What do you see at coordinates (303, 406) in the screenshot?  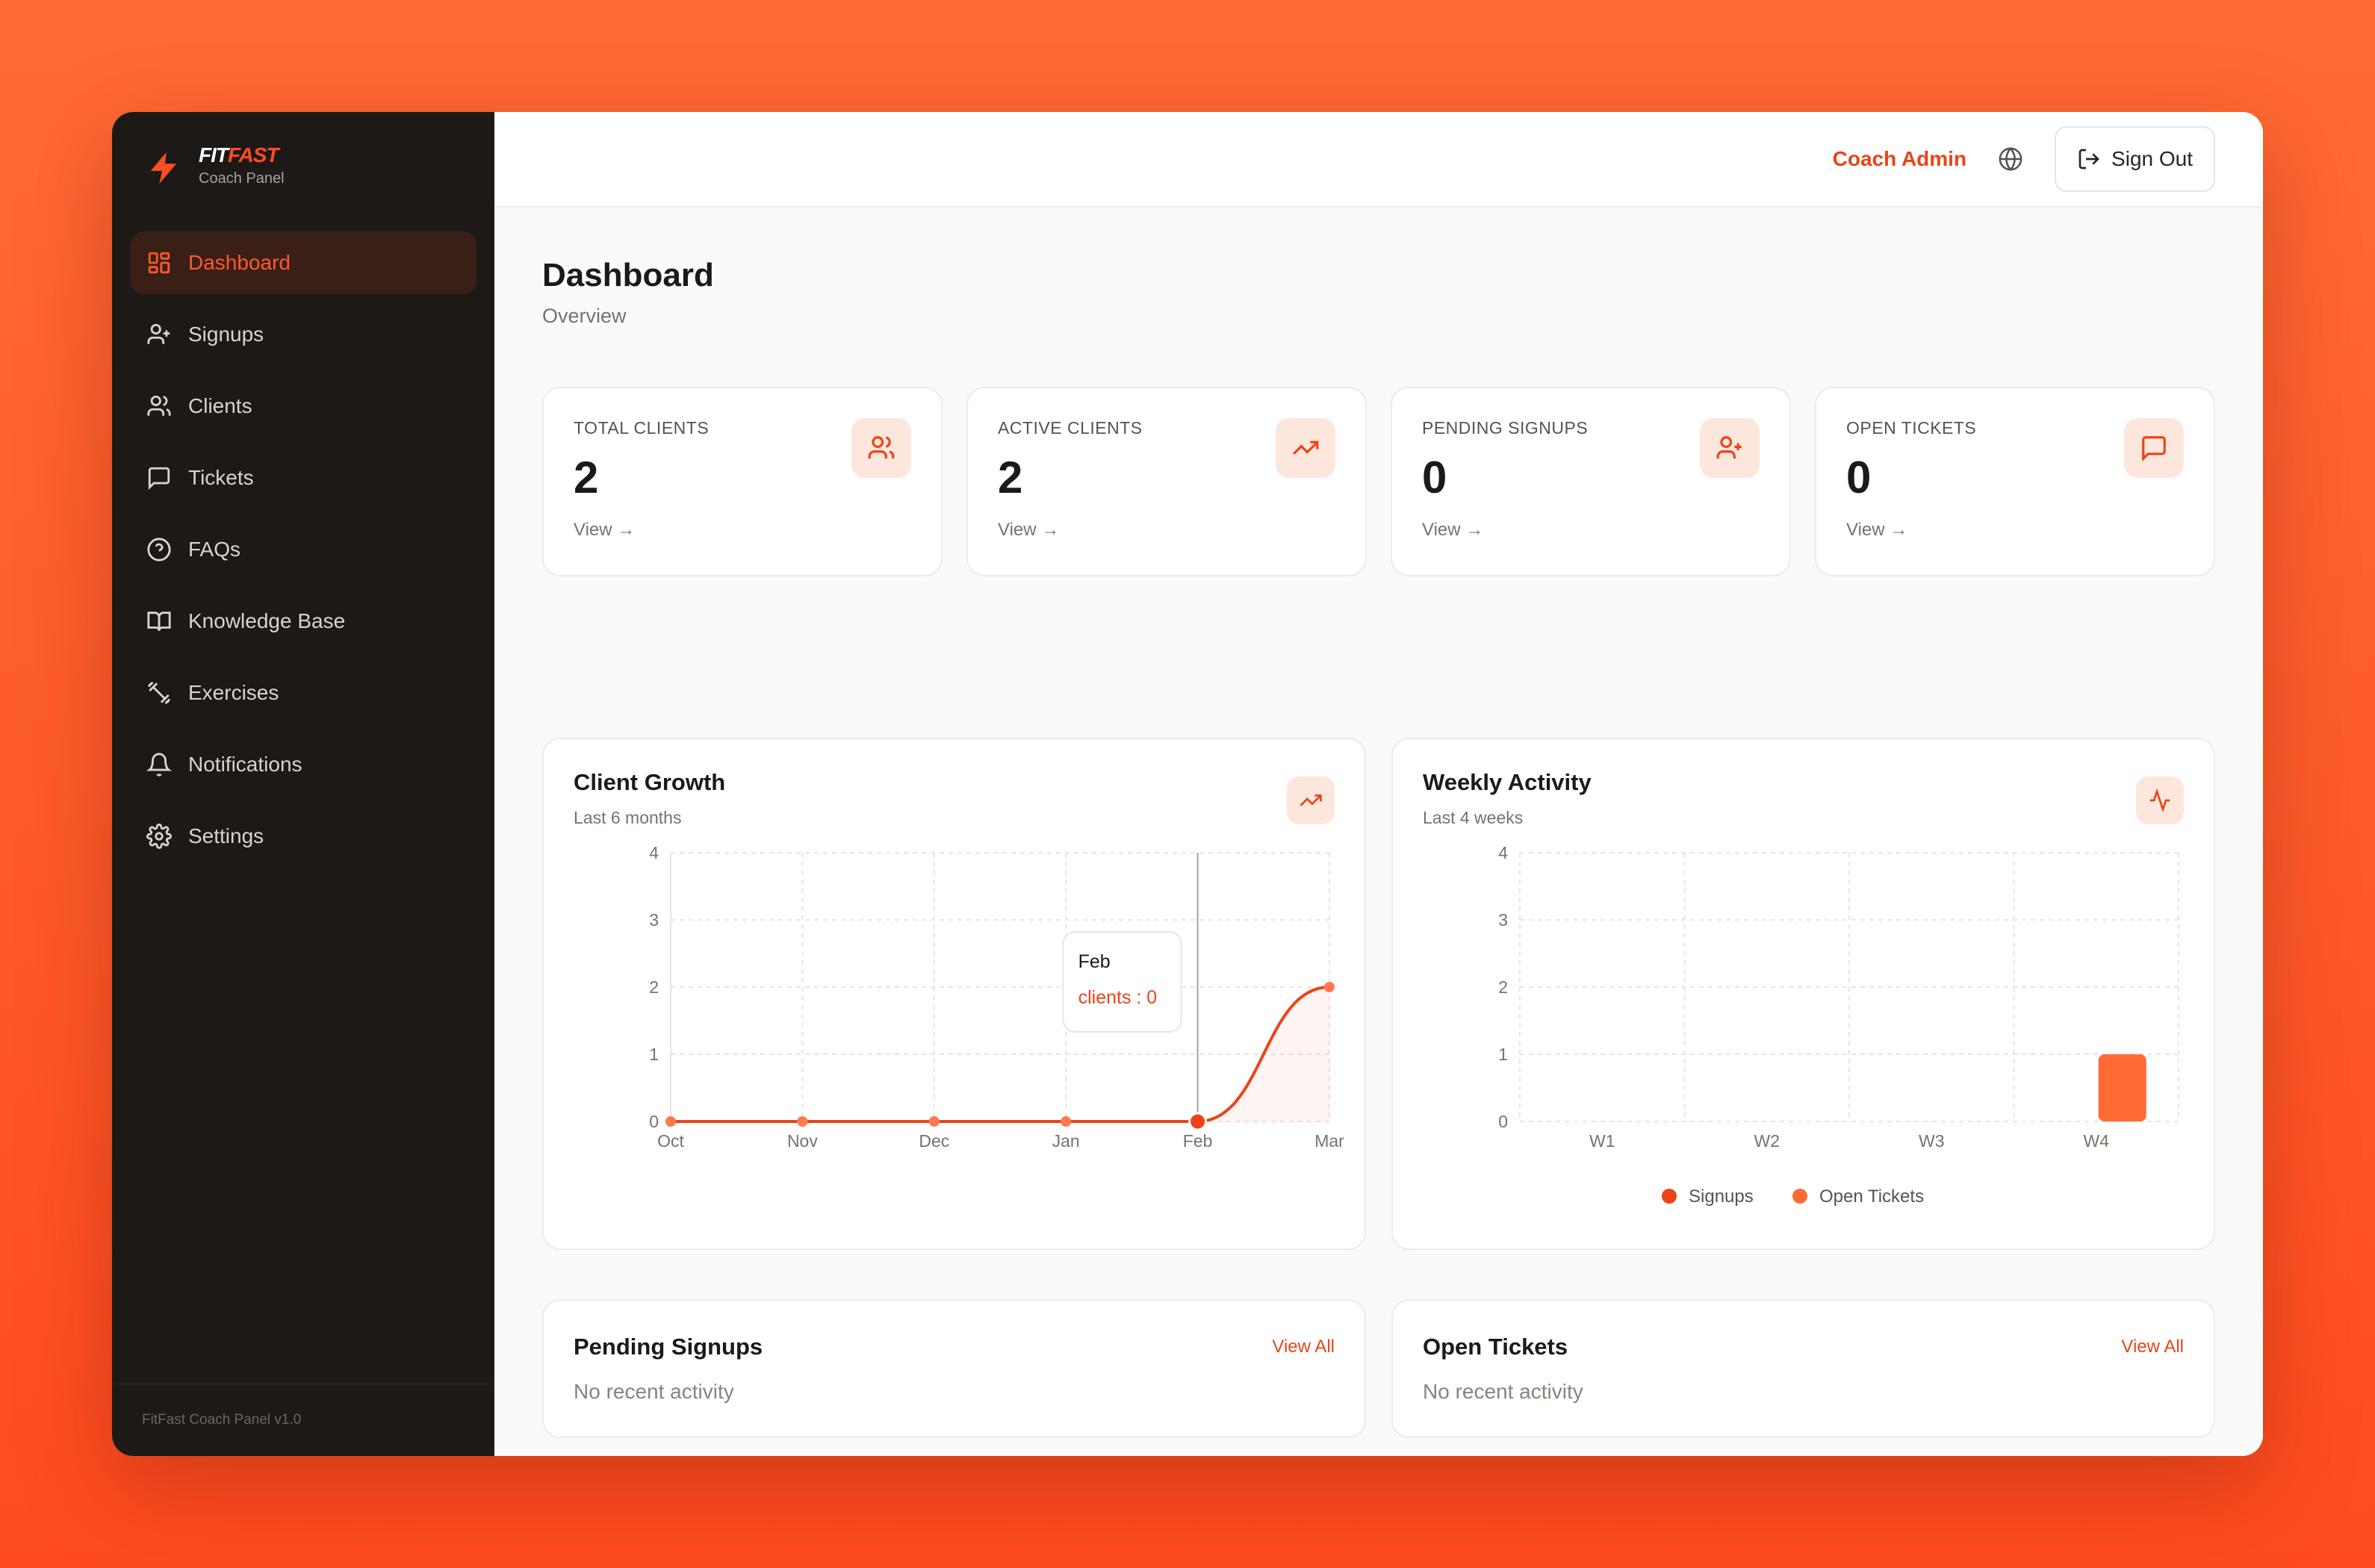 I see `sidebar-item-clients: Clients` at bounding box center [303, 406].